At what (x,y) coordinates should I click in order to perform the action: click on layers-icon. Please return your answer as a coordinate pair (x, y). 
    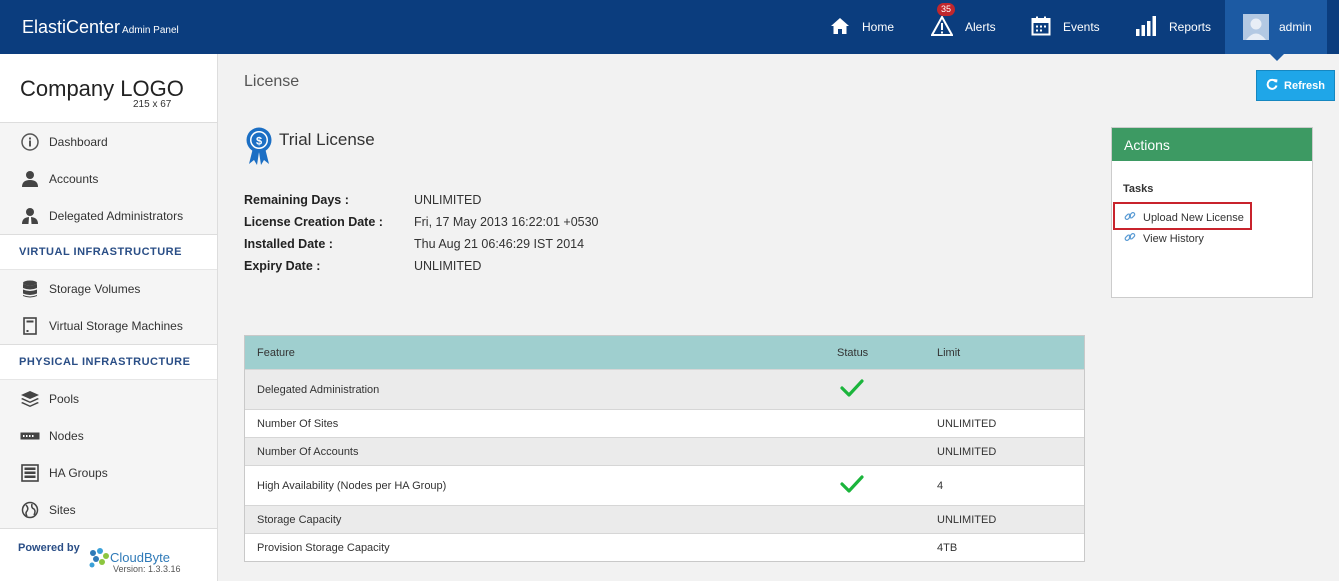
    Looking at the image, I should click on (30, 399).